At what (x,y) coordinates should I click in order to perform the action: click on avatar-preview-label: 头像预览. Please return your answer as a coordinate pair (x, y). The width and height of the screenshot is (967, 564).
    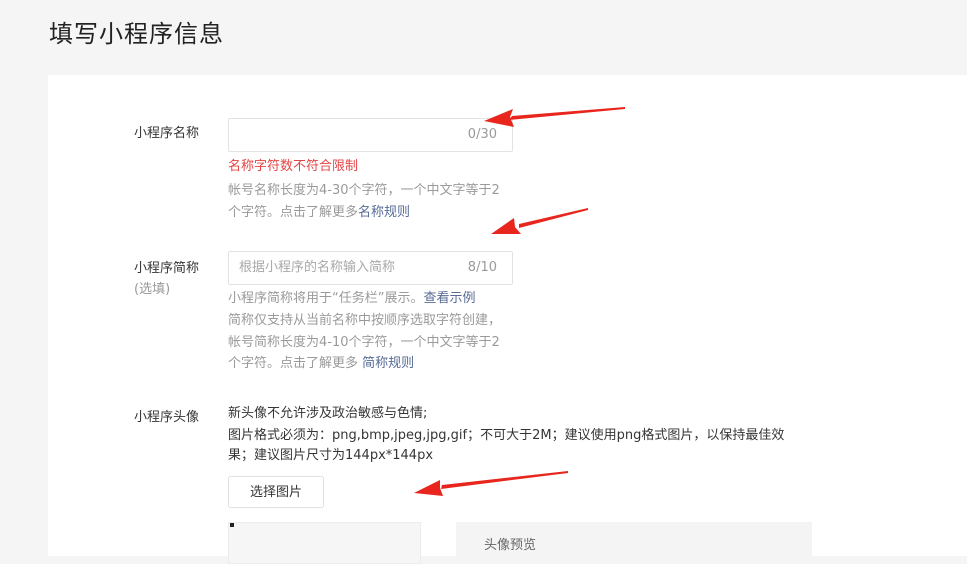
    Looking at the image, I should click on (510, 545).